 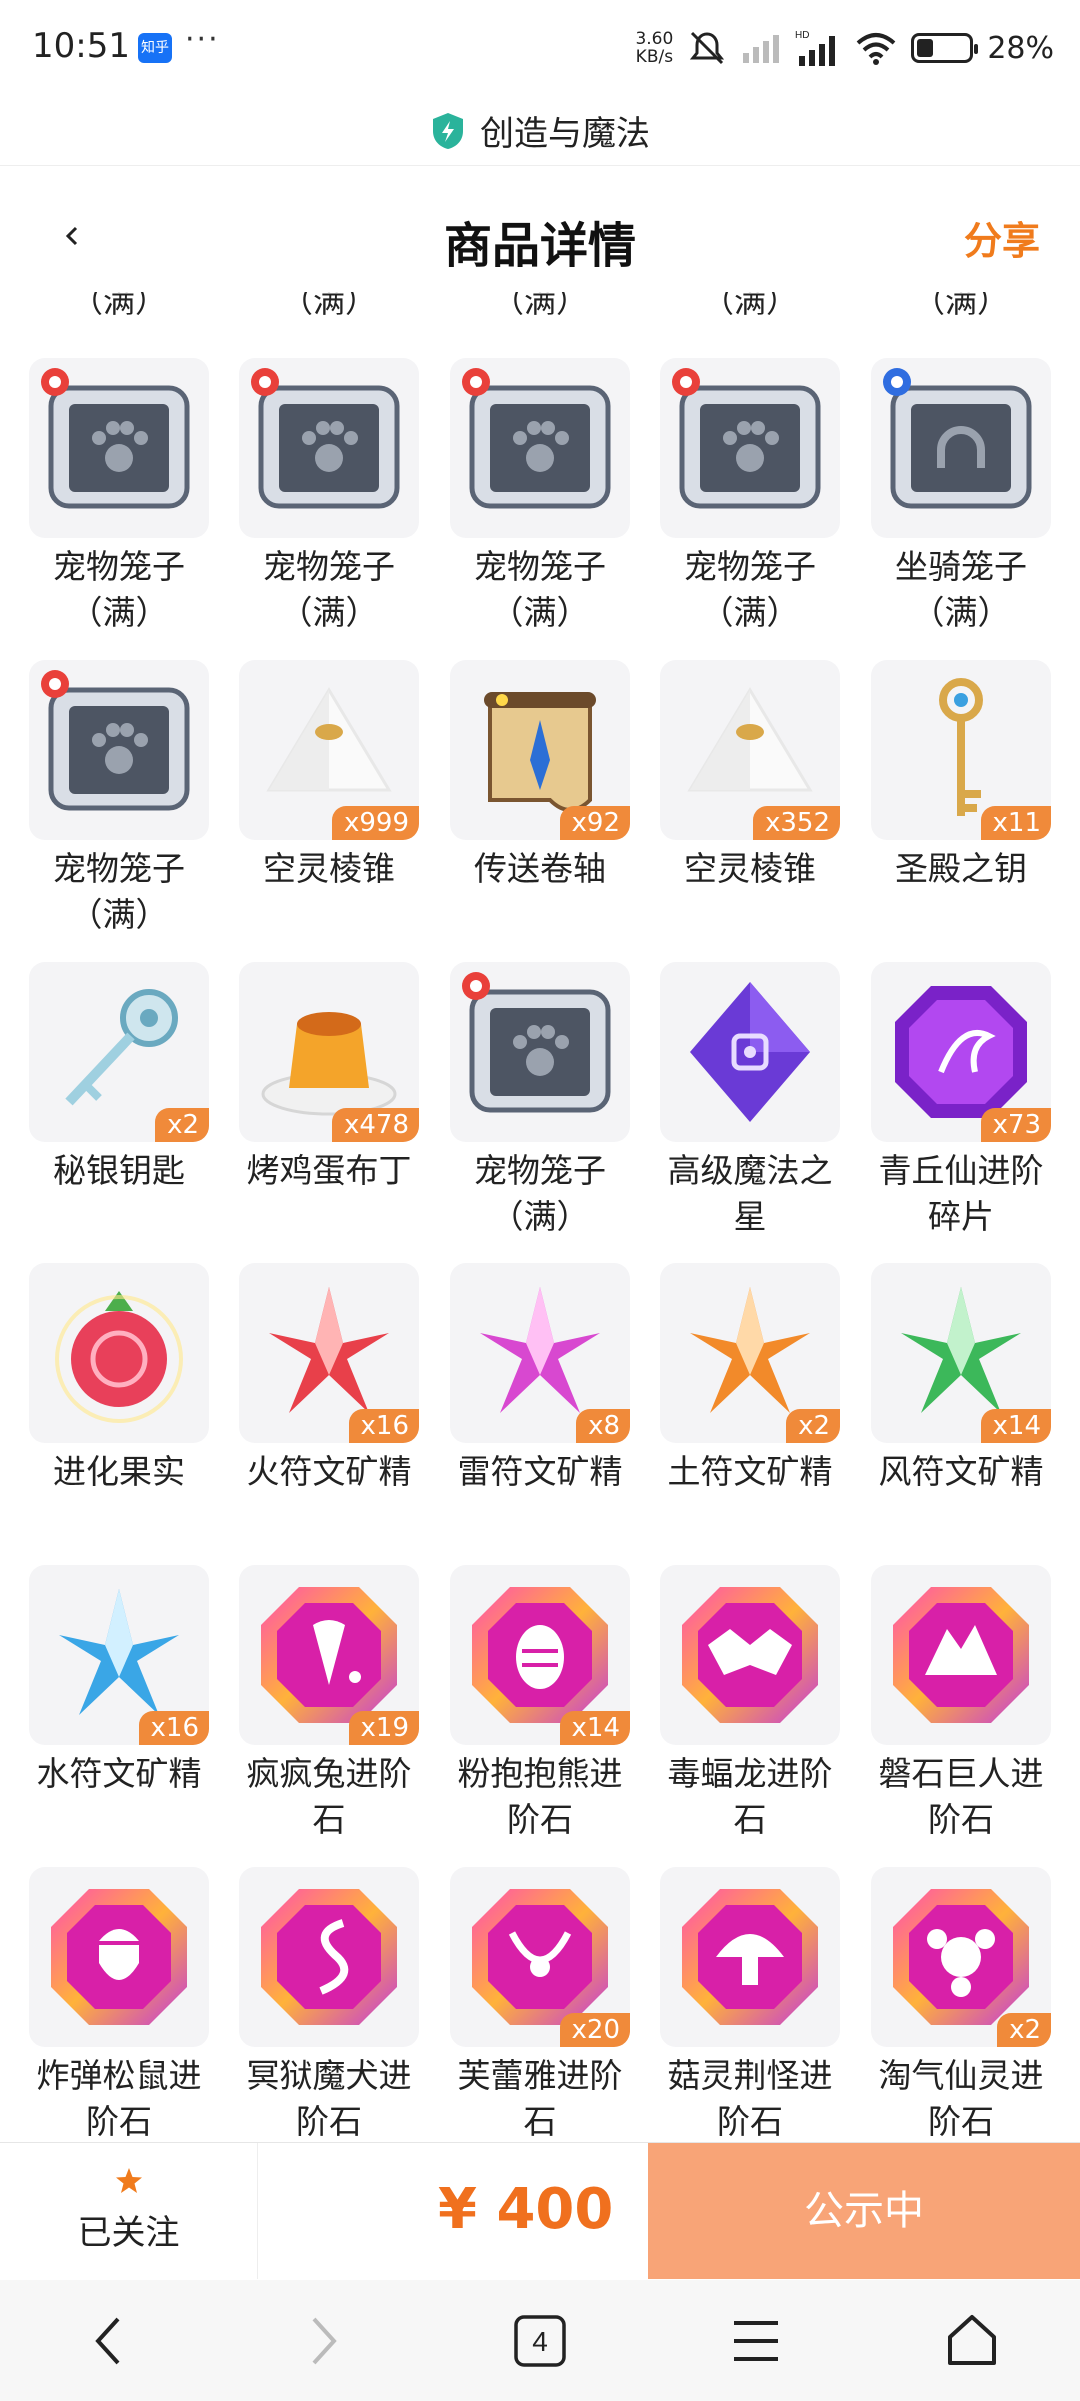 I want to click on battery-percent: 28%, so click(x=1020, y=48).